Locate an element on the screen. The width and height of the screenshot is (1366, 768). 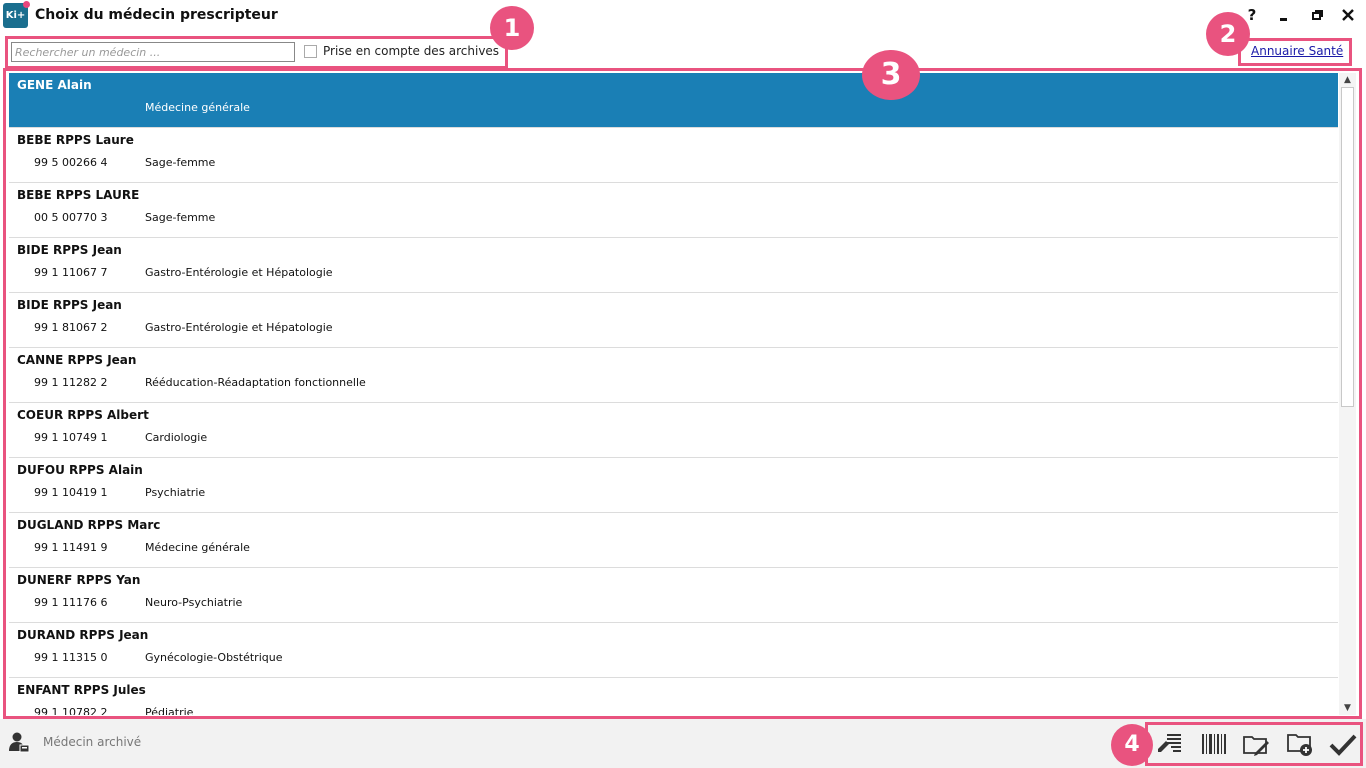
annotation-badge-2: 2 is located at coordinates (1228, 34).